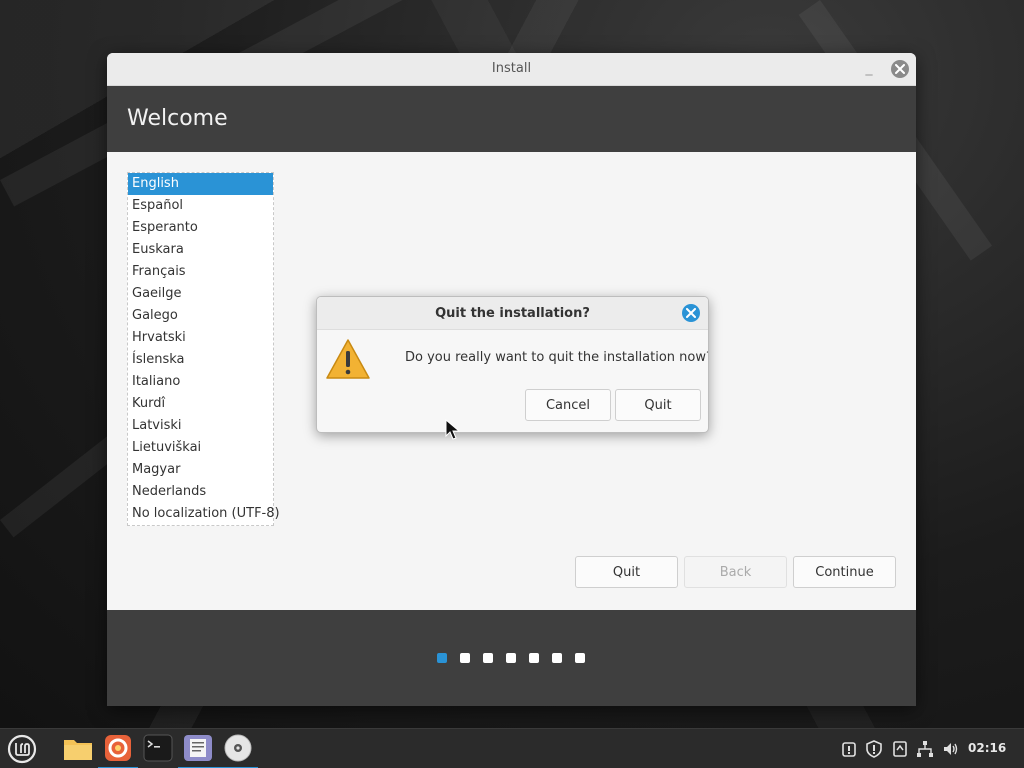 This screenshot has width=1024, height=768. I want to click on taskbar: 02:16, so click(512, 748).